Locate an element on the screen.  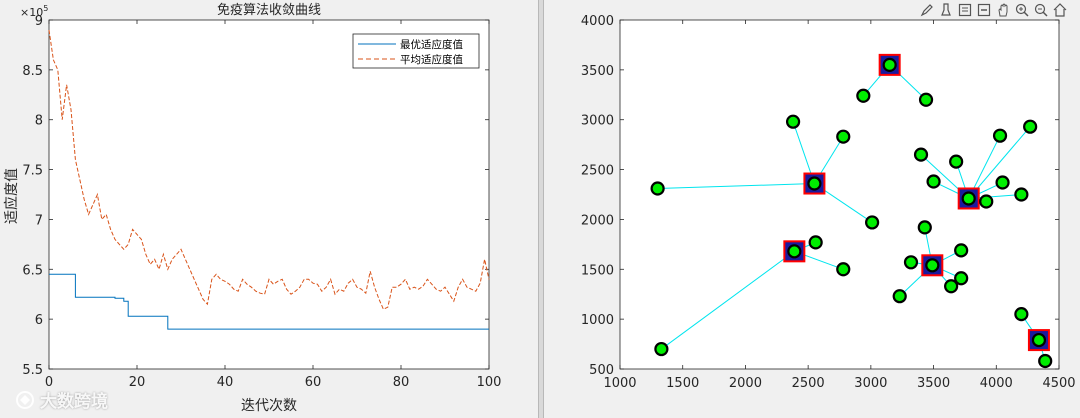
x-tick-label: 2500 is located at coordinates (808, 383).